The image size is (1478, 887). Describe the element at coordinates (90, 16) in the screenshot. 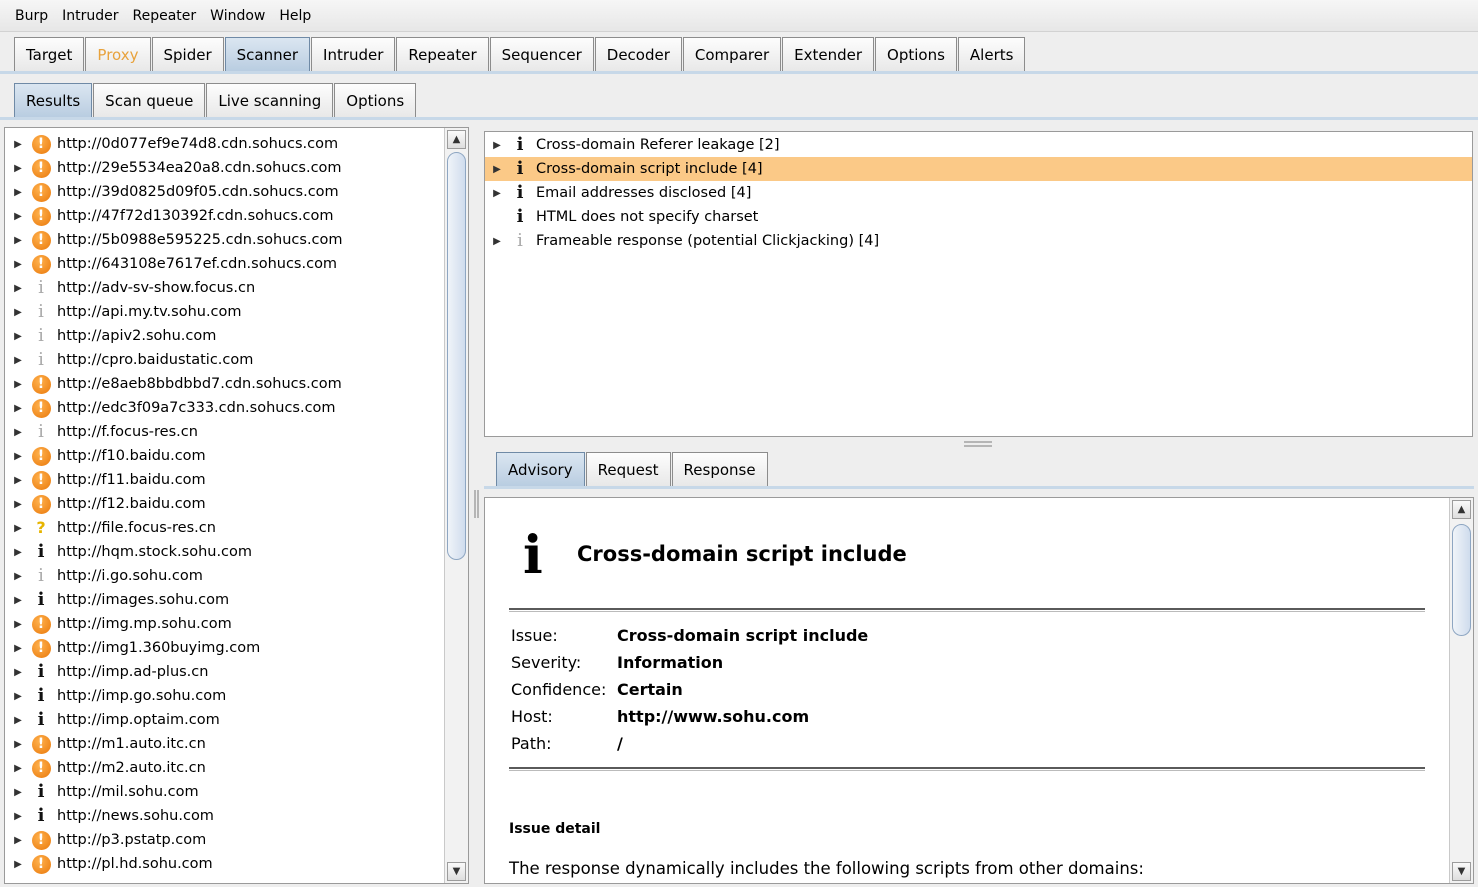

I see `menu-intruder: Intruder` at that location.